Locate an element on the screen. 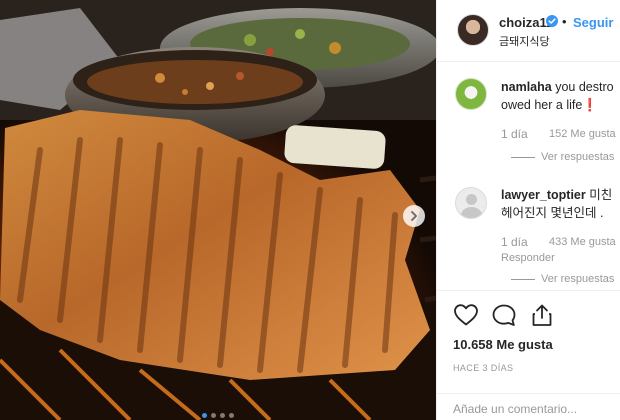 The image size is (620, 420). carousel-indicator is located at coordinates (218, 415).